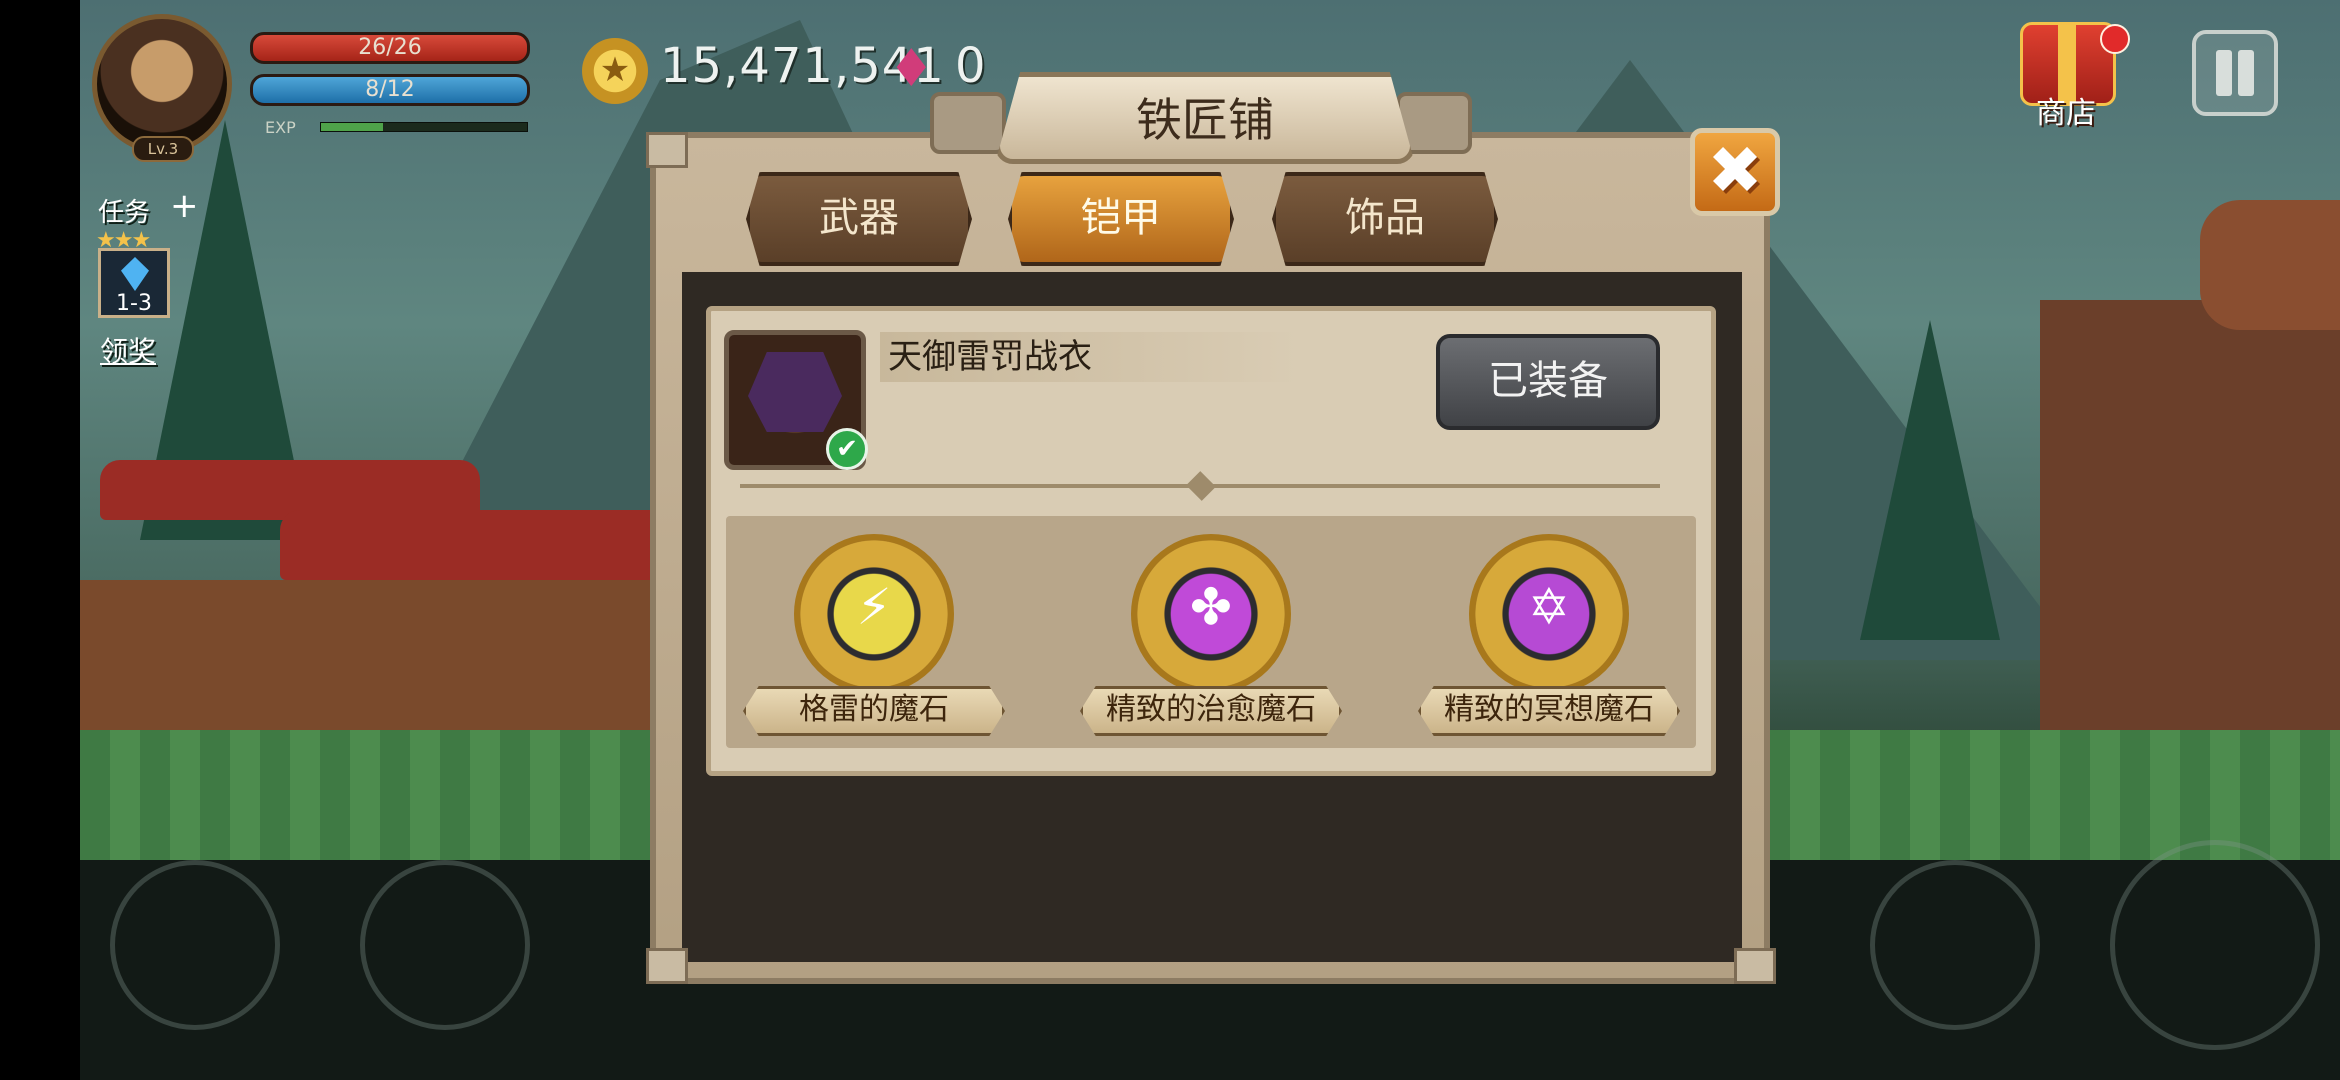 The height and width of the screenshot is (1080, 2340). What do you see at coordinates (162, 84) in the screenshot?
I see `player-avatar` at bounding box center [162, 84].